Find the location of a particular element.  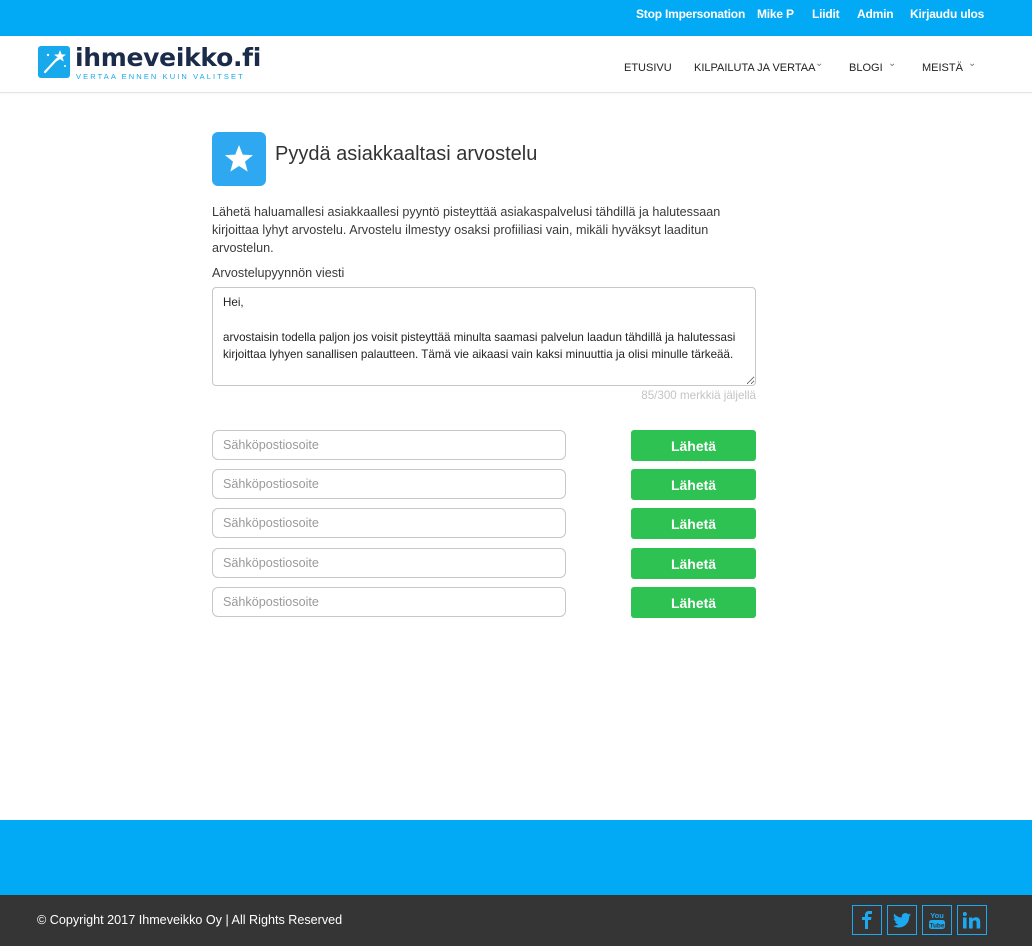

youtube-icon: You Tube is located at coordinates (937, 920).